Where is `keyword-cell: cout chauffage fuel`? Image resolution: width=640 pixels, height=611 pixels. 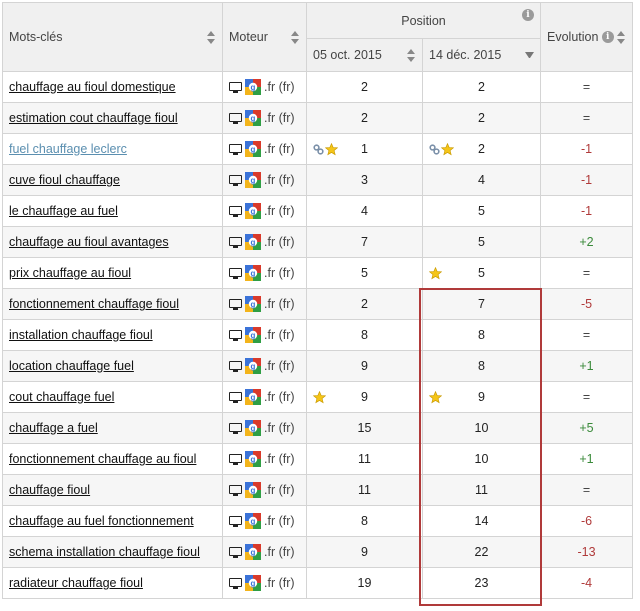
keyword-cell: cout chauffage fuel is located at coordinates (112, 397).